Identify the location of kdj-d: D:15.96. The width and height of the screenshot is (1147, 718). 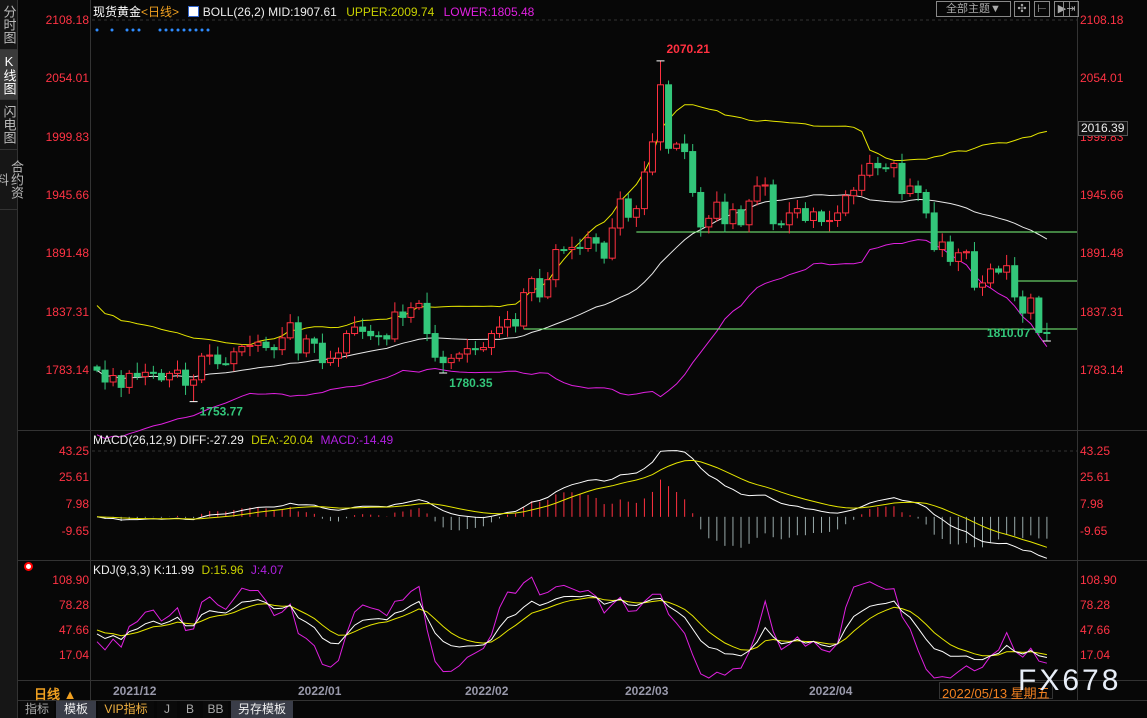
(222, 570).